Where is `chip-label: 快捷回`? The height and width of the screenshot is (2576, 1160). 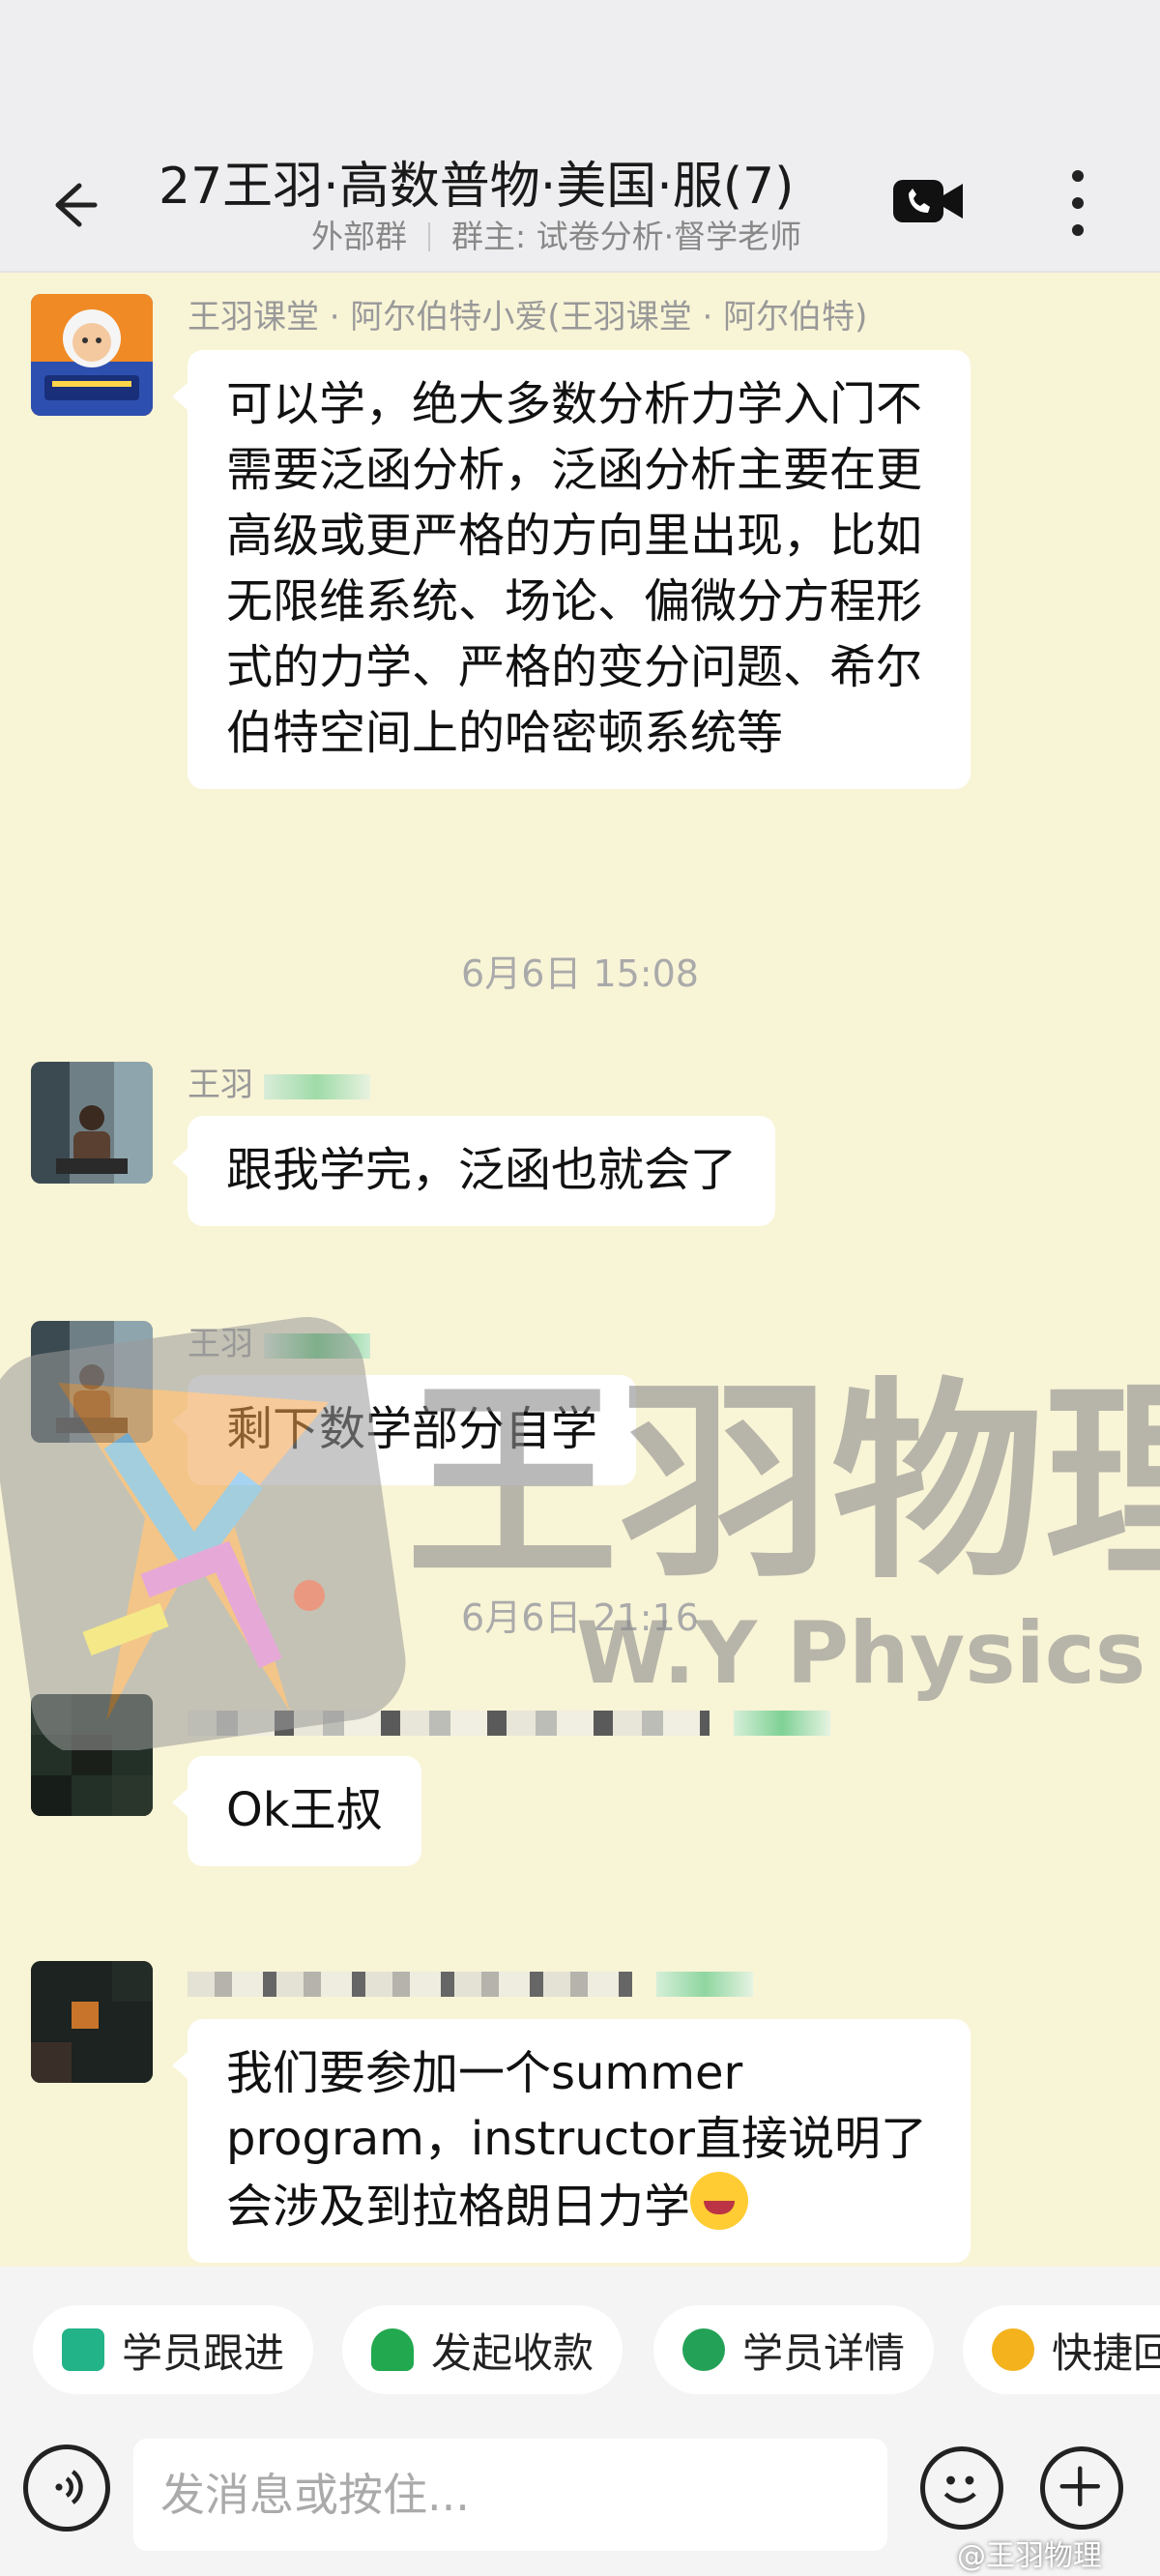
chip-label: 快捷回 is located at coordinates (1106, 2352).